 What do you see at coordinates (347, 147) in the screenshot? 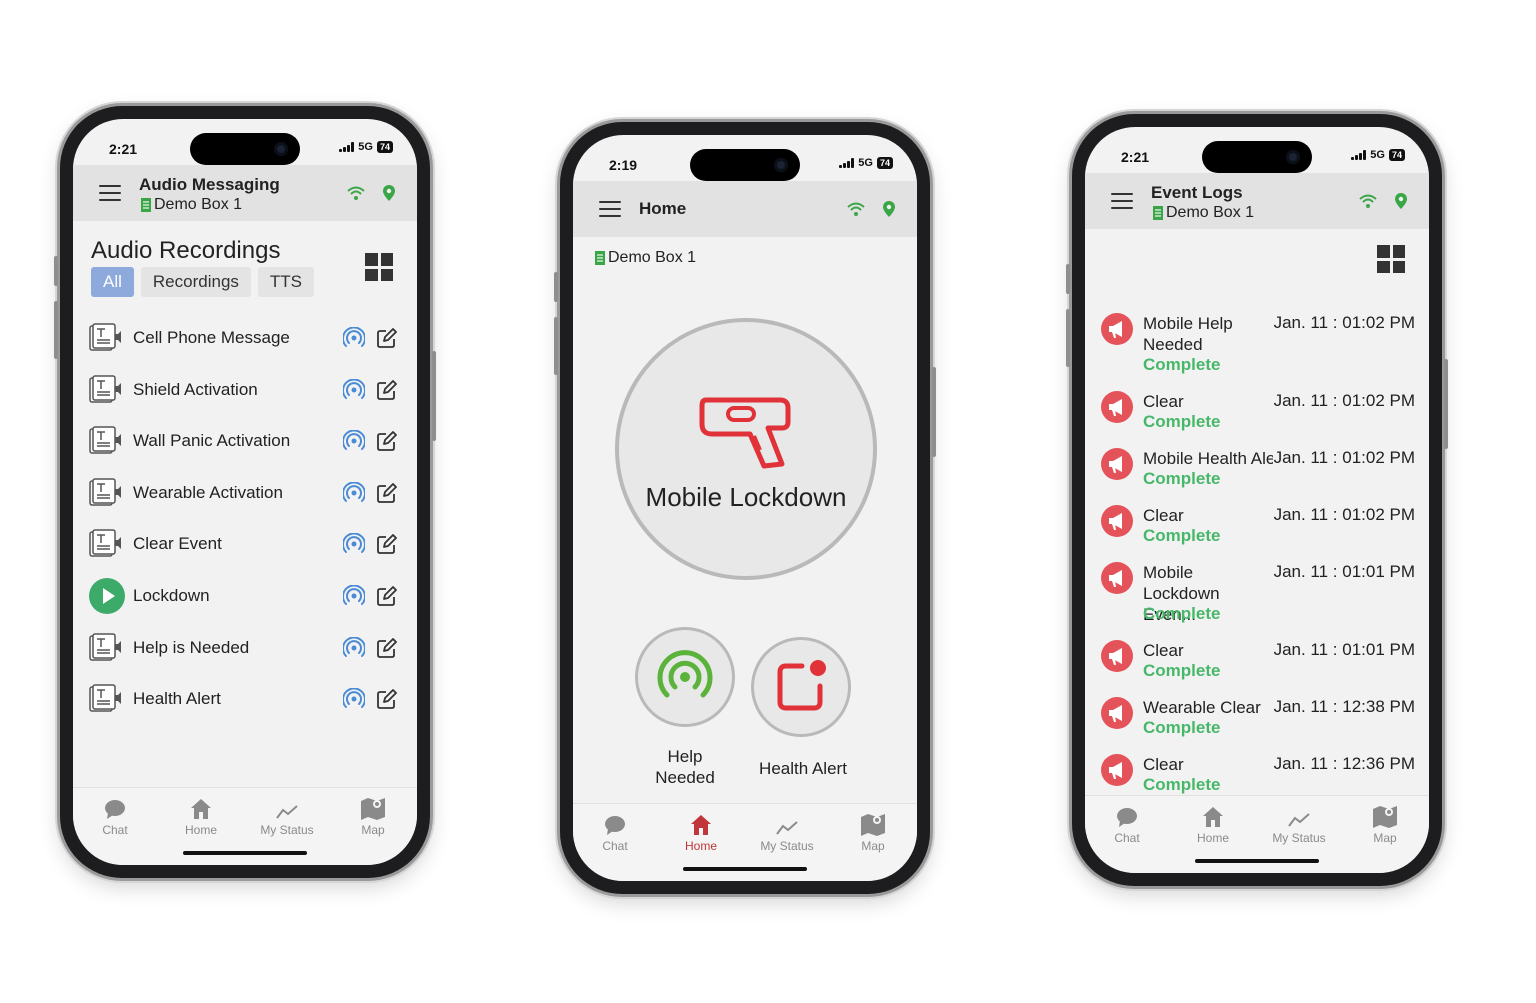
I see `signal-icon` at bounding box center [347, 147].